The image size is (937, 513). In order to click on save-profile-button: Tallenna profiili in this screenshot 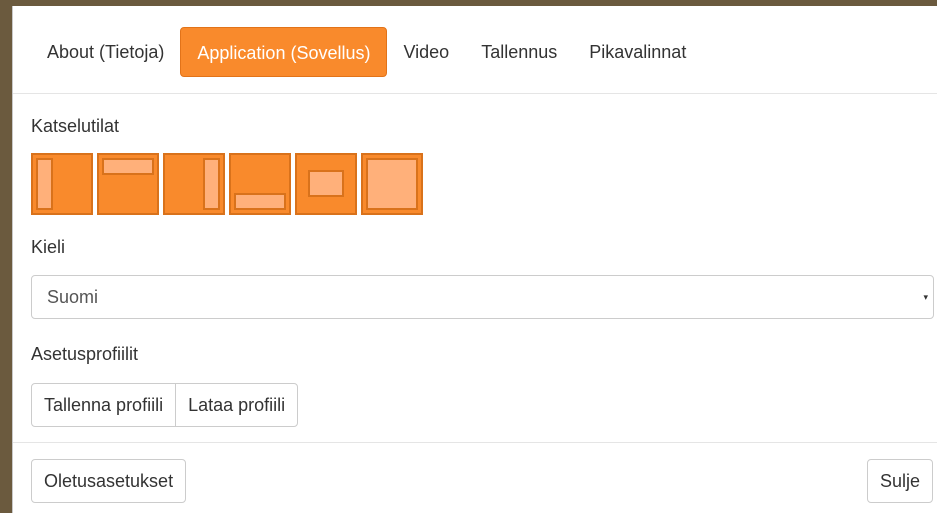, I will do `click(104, 405)`.